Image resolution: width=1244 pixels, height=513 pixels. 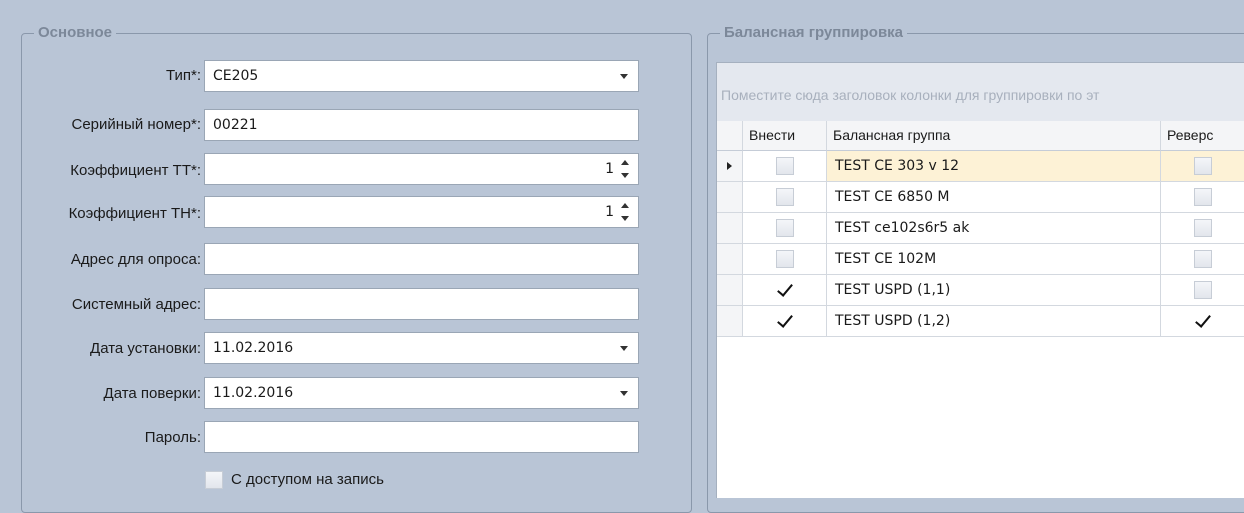 I want to click on type-dropdown: CE205, so click(x=421, y=76).